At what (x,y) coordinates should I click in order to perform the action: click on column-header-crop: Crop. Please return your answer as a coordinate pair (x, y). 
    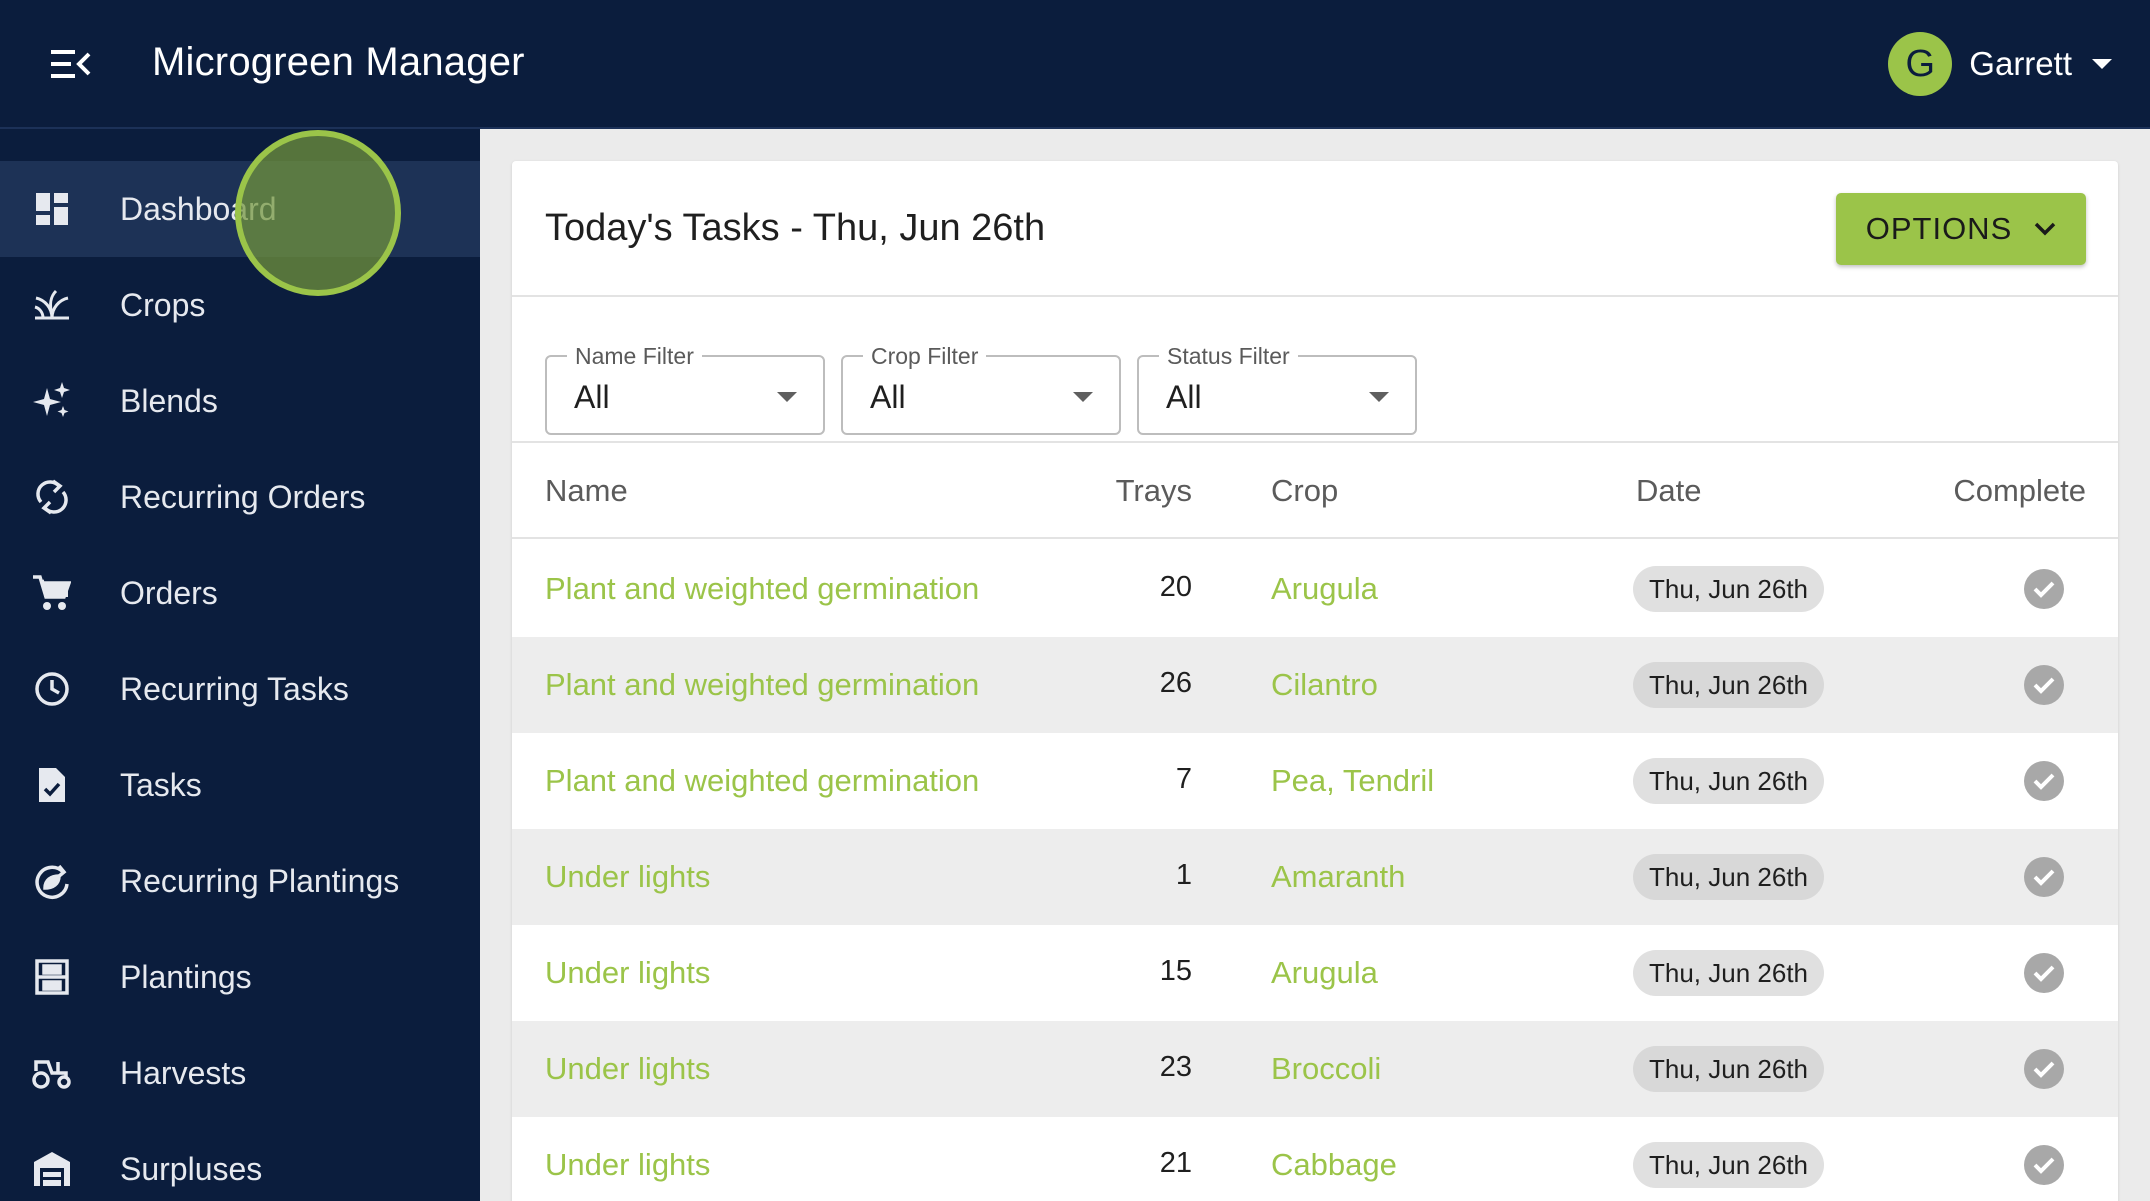
    Looking at the image, I should click on (1305, 490).